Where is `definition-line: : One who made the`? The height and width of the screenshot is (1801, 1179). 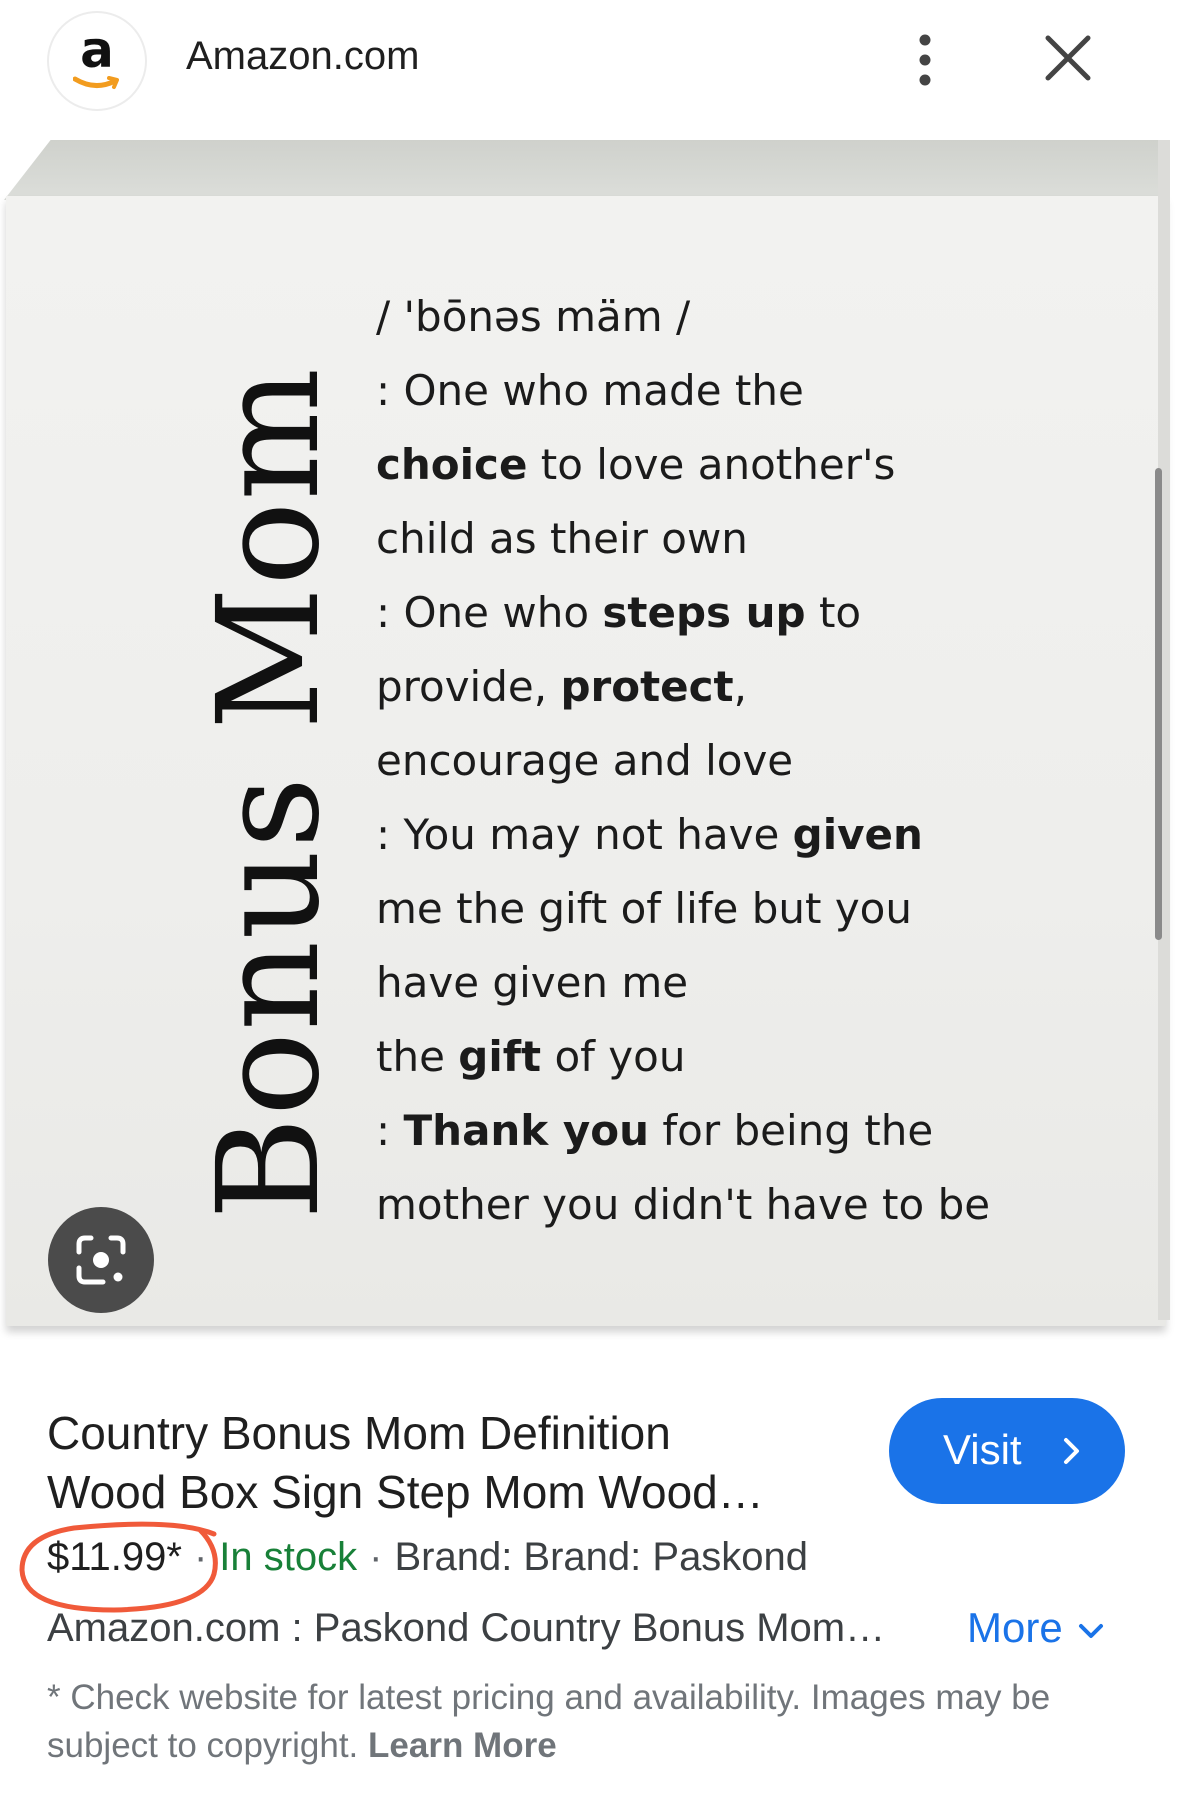 definition-line: : One who made the is located at coordinates (701, 391).